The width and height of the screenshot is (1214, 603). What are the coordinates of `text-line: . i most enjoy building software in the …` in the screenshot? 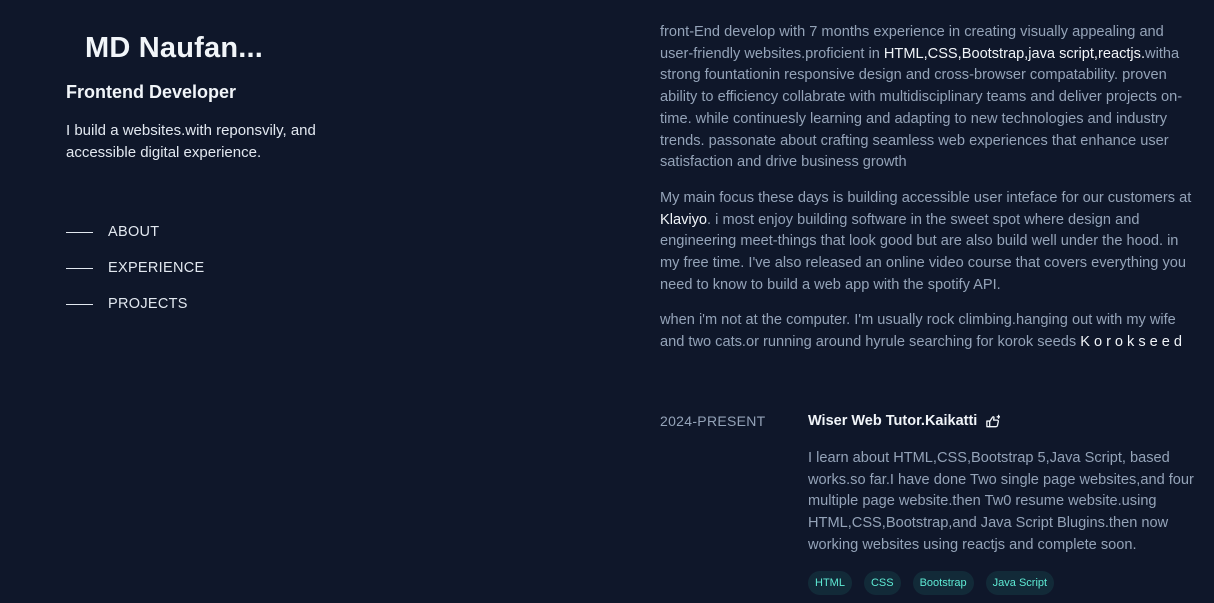 It's located at (923, 219).